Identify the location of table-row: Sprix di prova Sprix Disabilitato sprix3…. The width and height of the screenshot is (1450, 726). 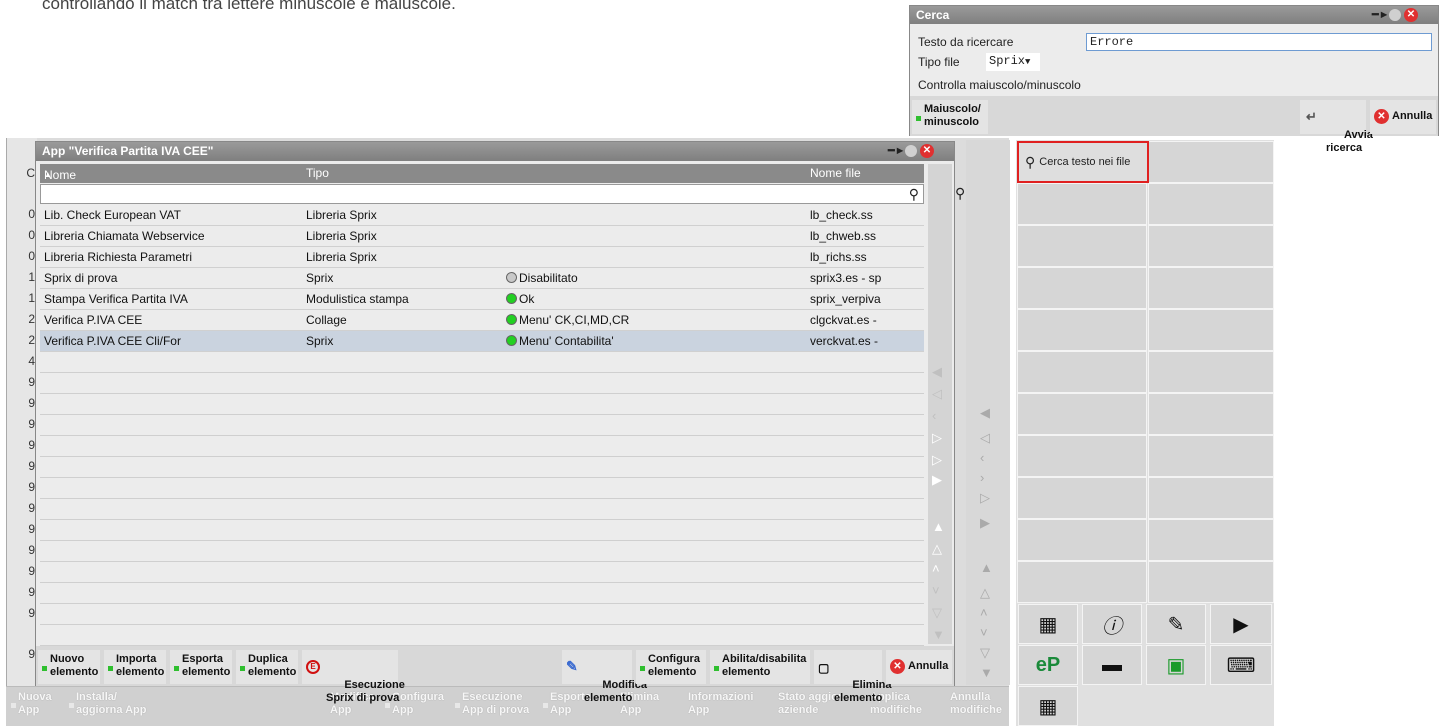
(482, 278).